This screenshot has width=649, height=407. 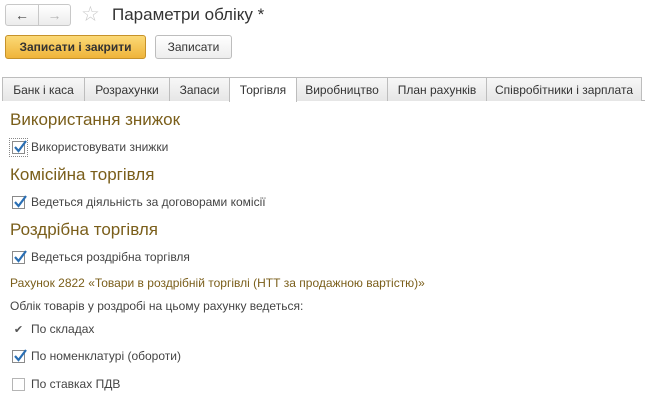 What do you see at coordinates (43, 89) in the screenshot?
I see `tab-bank-cash: Банк і каса` at bounding box center [43, 89].